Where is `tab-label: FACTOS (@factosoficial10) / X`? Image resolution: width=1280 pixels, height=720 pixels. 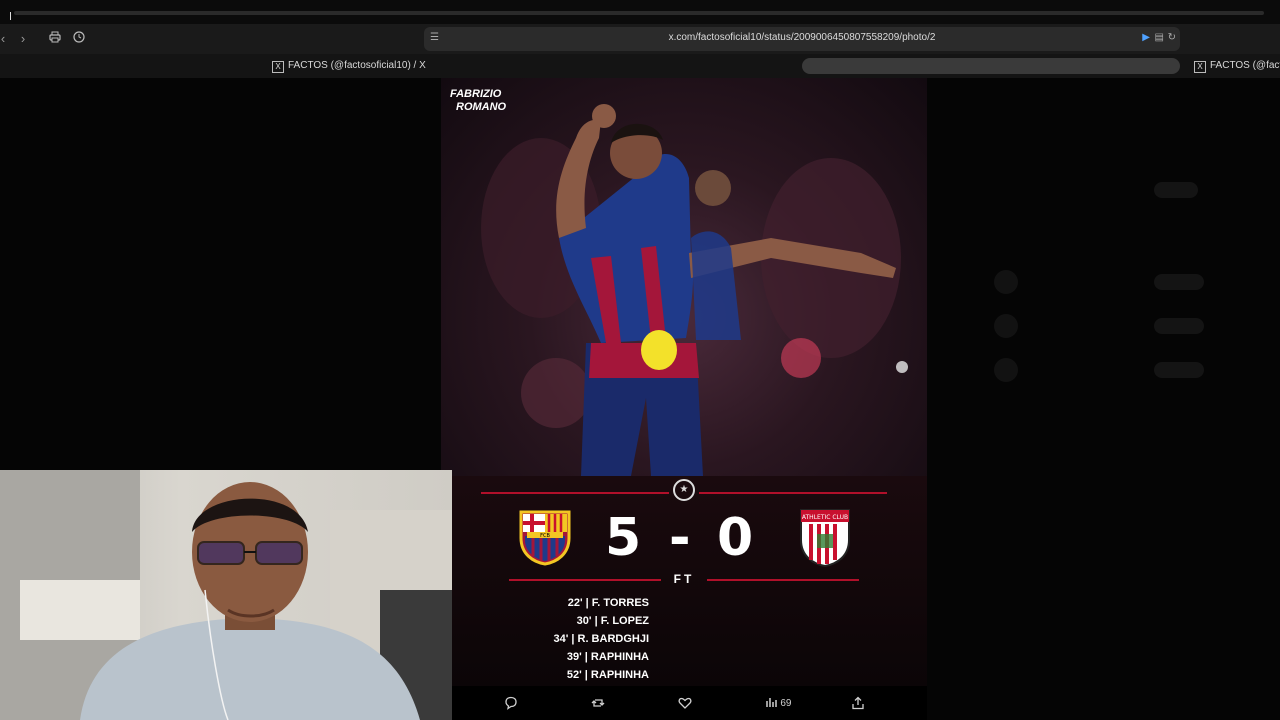
tab-label: FACTOS (@factosoficial10) / X is located at coordinates (357, 65).